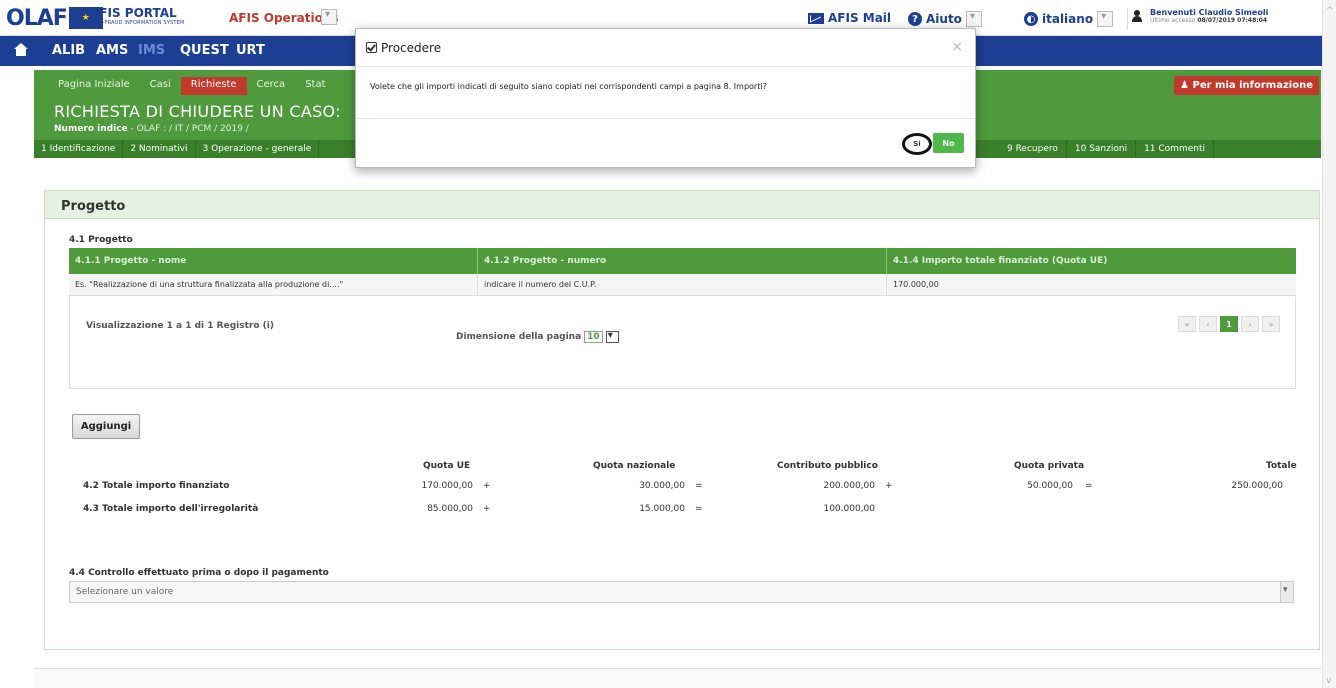 The height and width of the screenshot is (688, 1336). I want to click on user-icon, so click(1137, 16).